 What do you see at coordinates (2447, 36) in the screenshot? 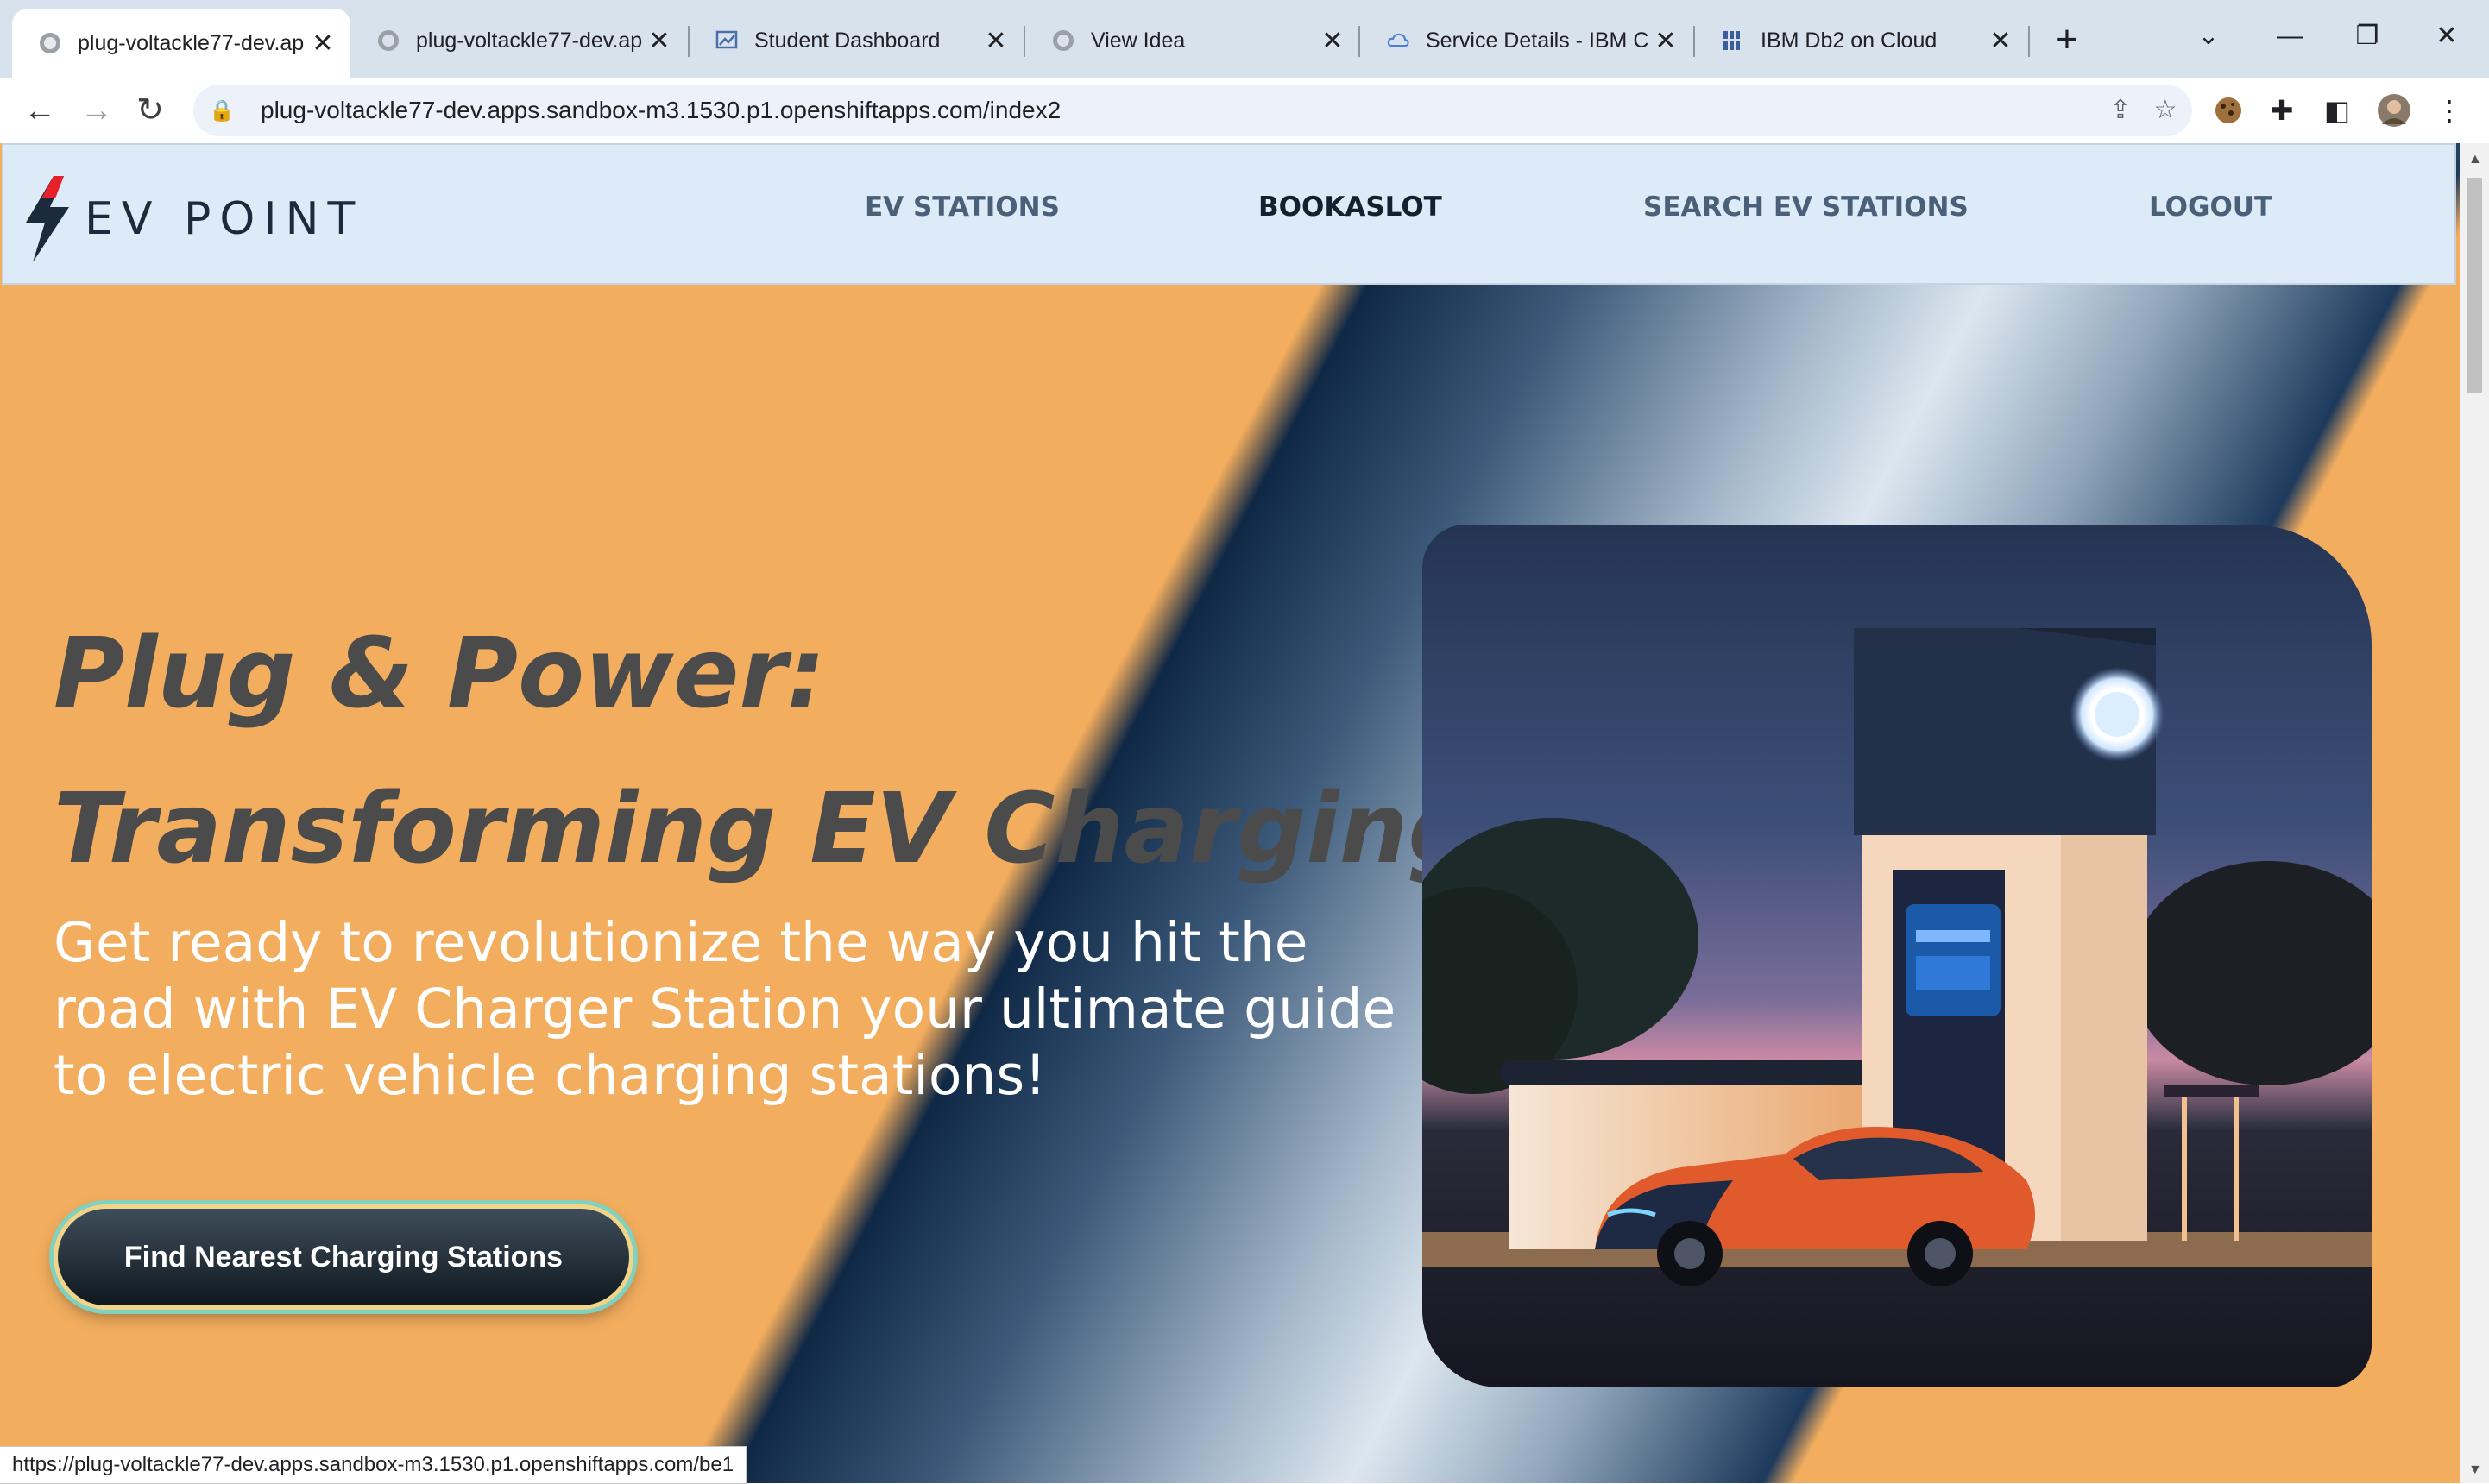
I see `close-window-icon: ✕` at bounding box center [2447, 36].